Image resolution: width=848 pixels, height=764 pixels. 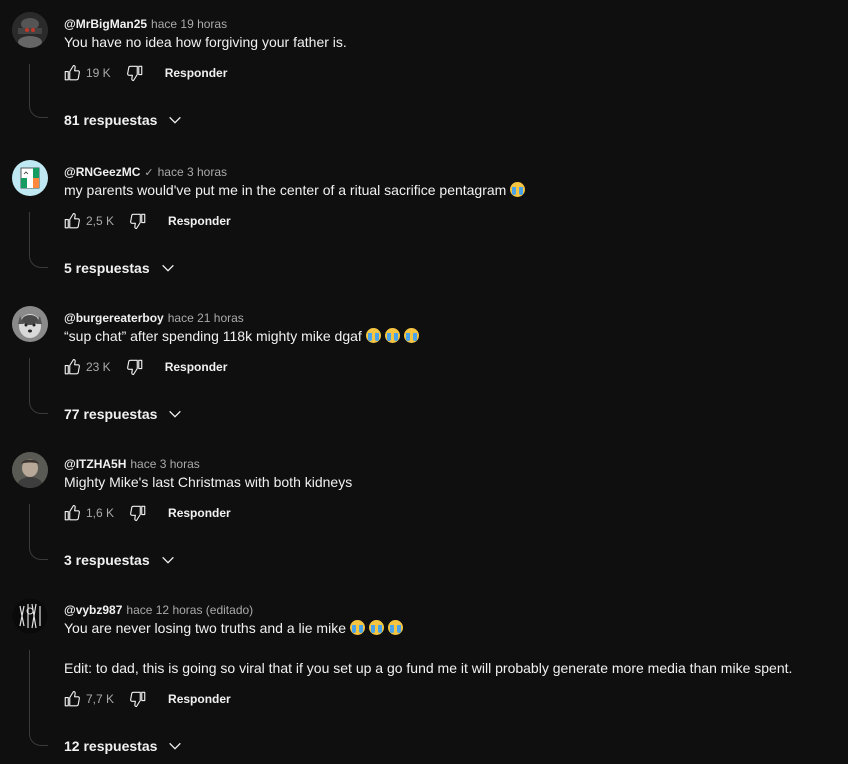 I want to click on replies-count: 3 respuestas, so click(x=107, y=560).